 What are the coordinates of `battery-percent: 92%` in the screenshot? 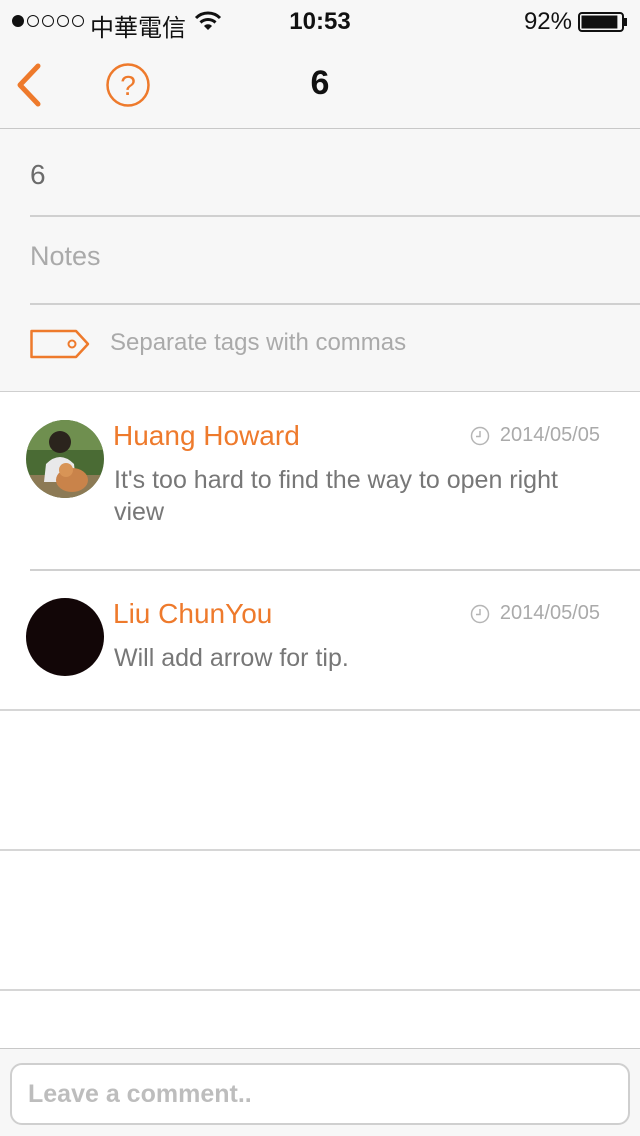 It's located at (547, 21).